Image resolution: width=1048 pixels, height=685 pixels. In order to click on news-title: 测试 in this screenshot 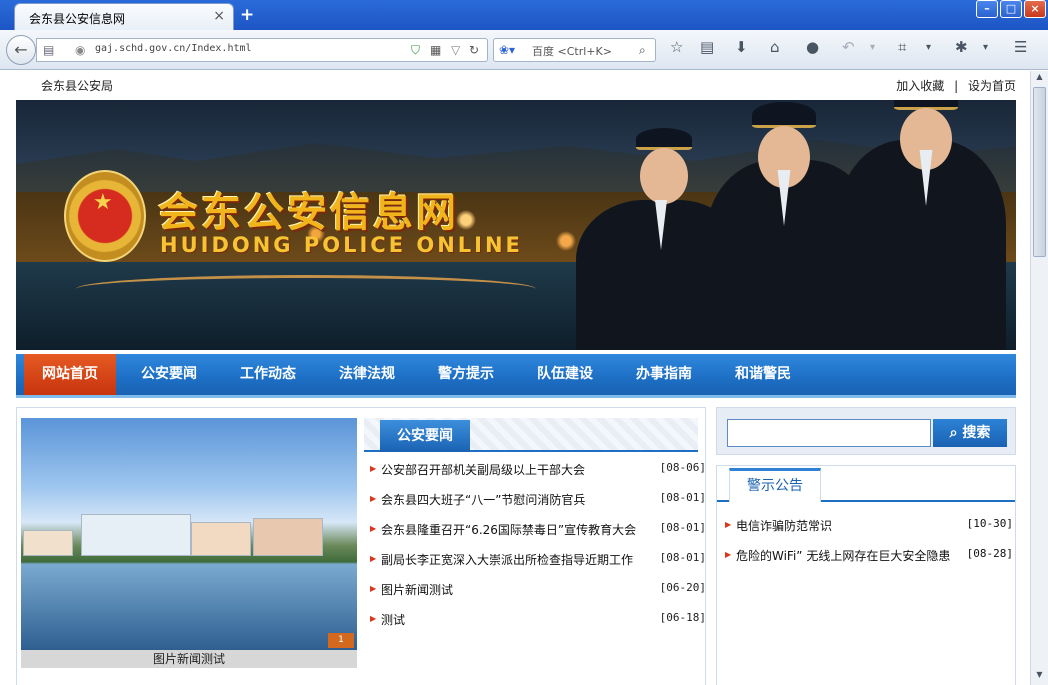, I will do `click(393, 619)`.